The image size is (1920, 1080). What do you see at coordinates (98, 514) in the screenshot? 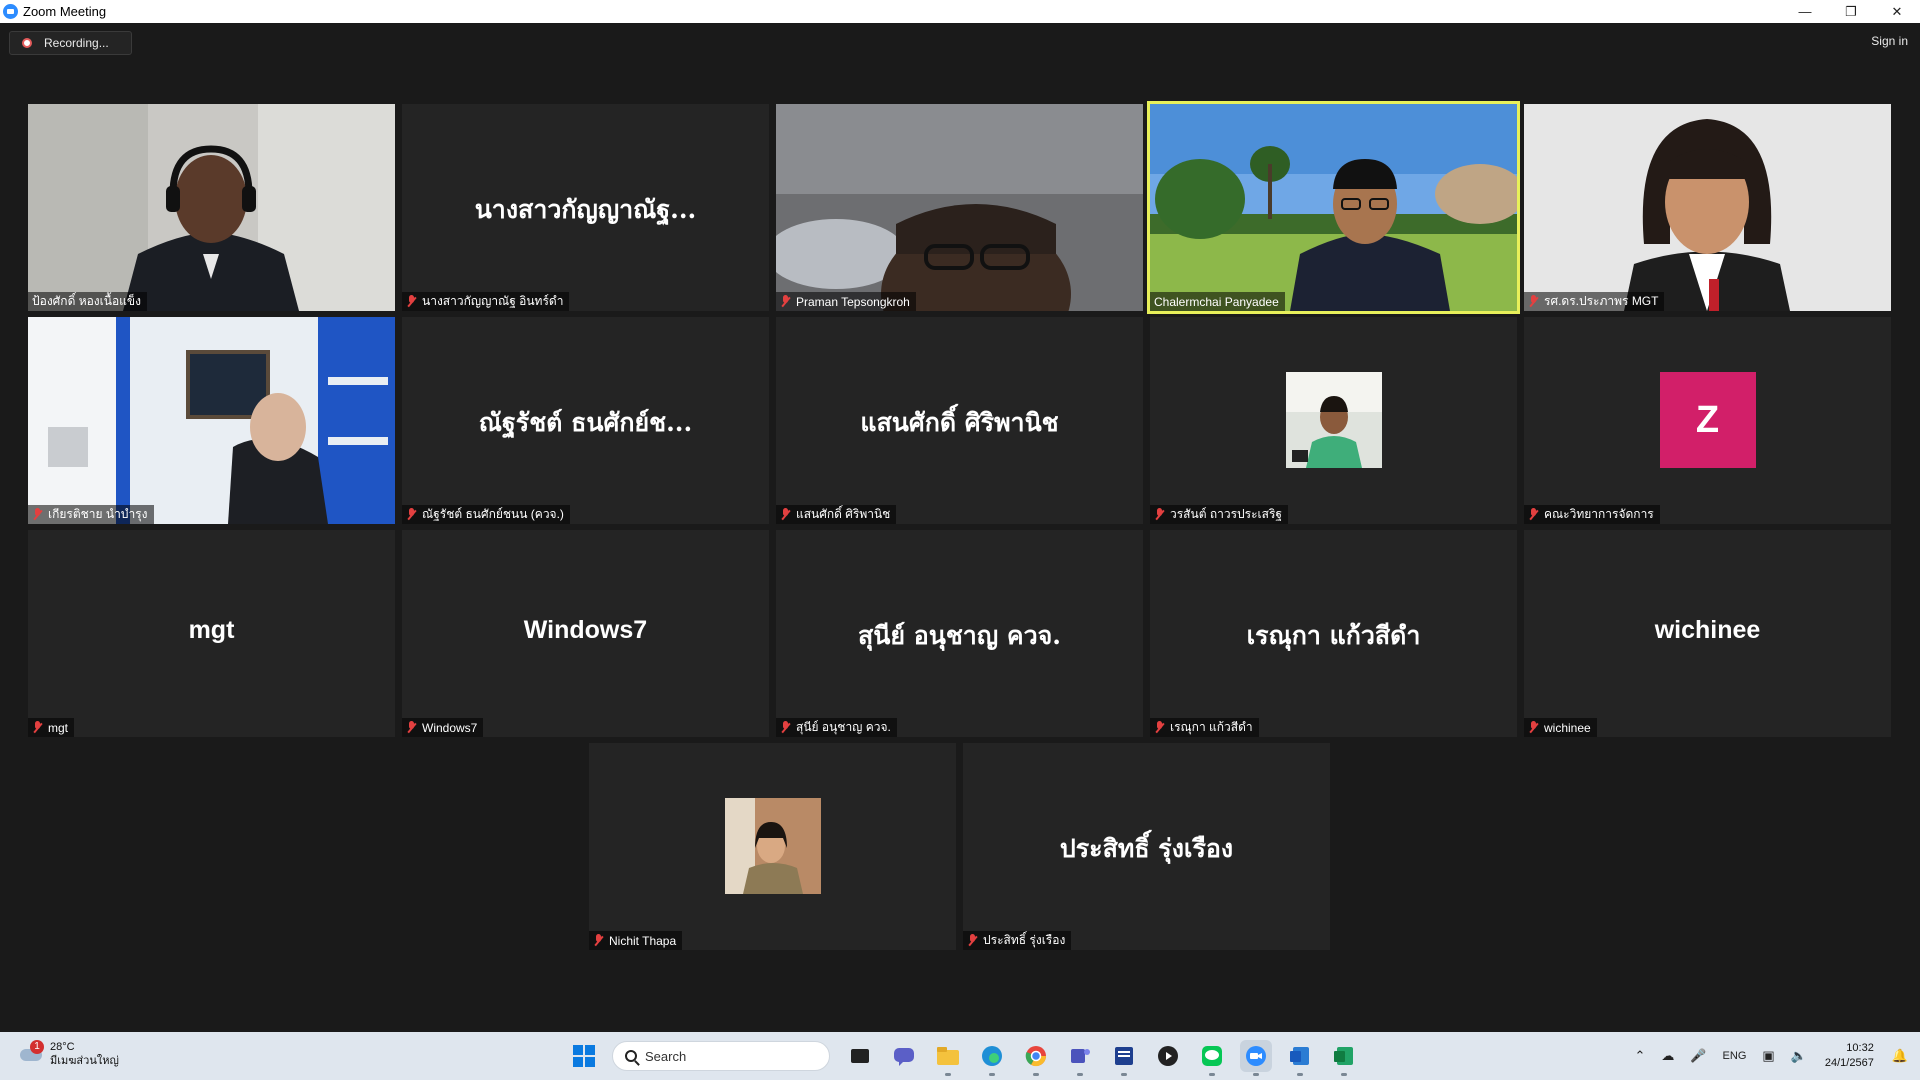
I see `participant-name: เกียรติชาย นำบำรุง` at bounding box center [98, 514].